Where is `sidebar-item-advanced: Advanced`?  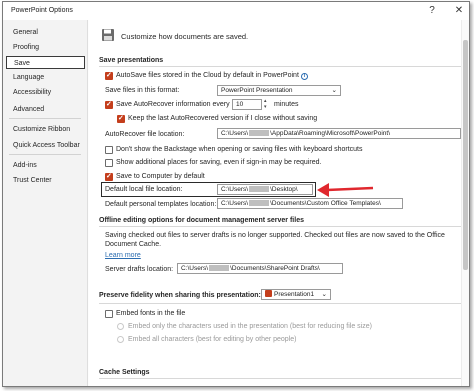 sidebar-item-advanced: Advanced is located at coordinates (45, 109).